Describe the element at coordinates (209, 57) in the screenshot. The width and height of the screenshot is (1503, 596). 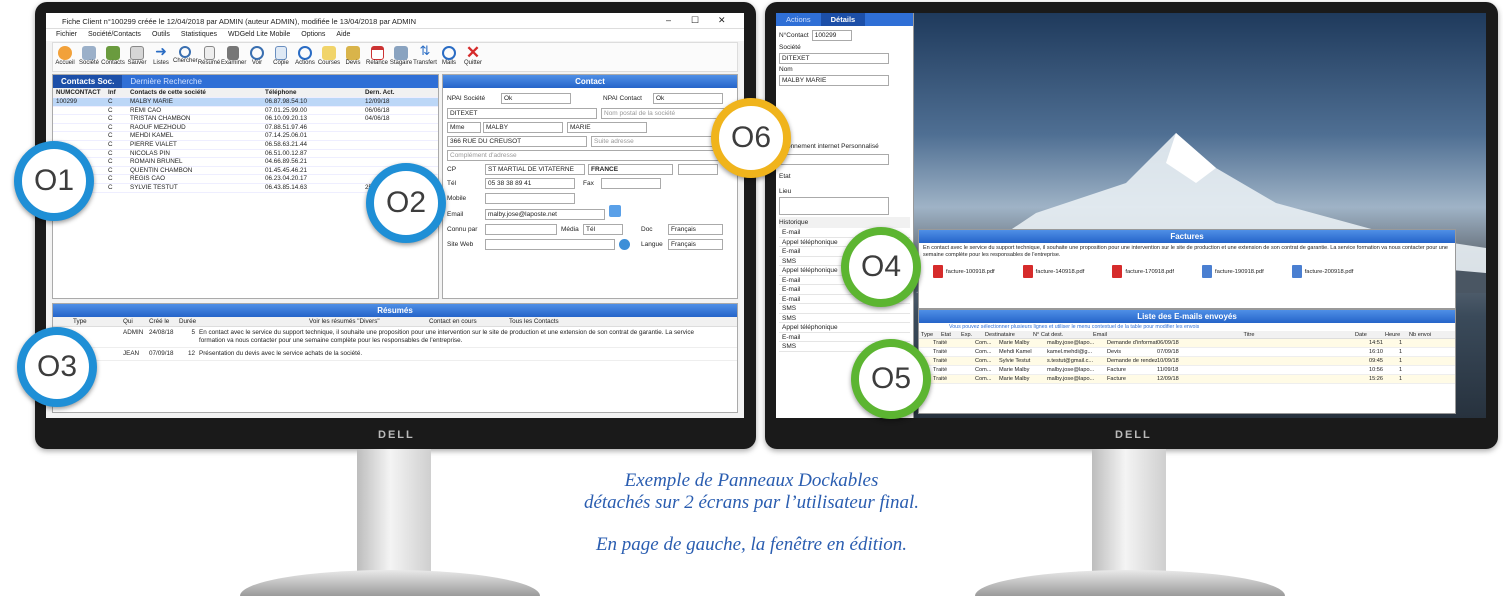
I see `toolbar-resume-button: Résumé` at that location.